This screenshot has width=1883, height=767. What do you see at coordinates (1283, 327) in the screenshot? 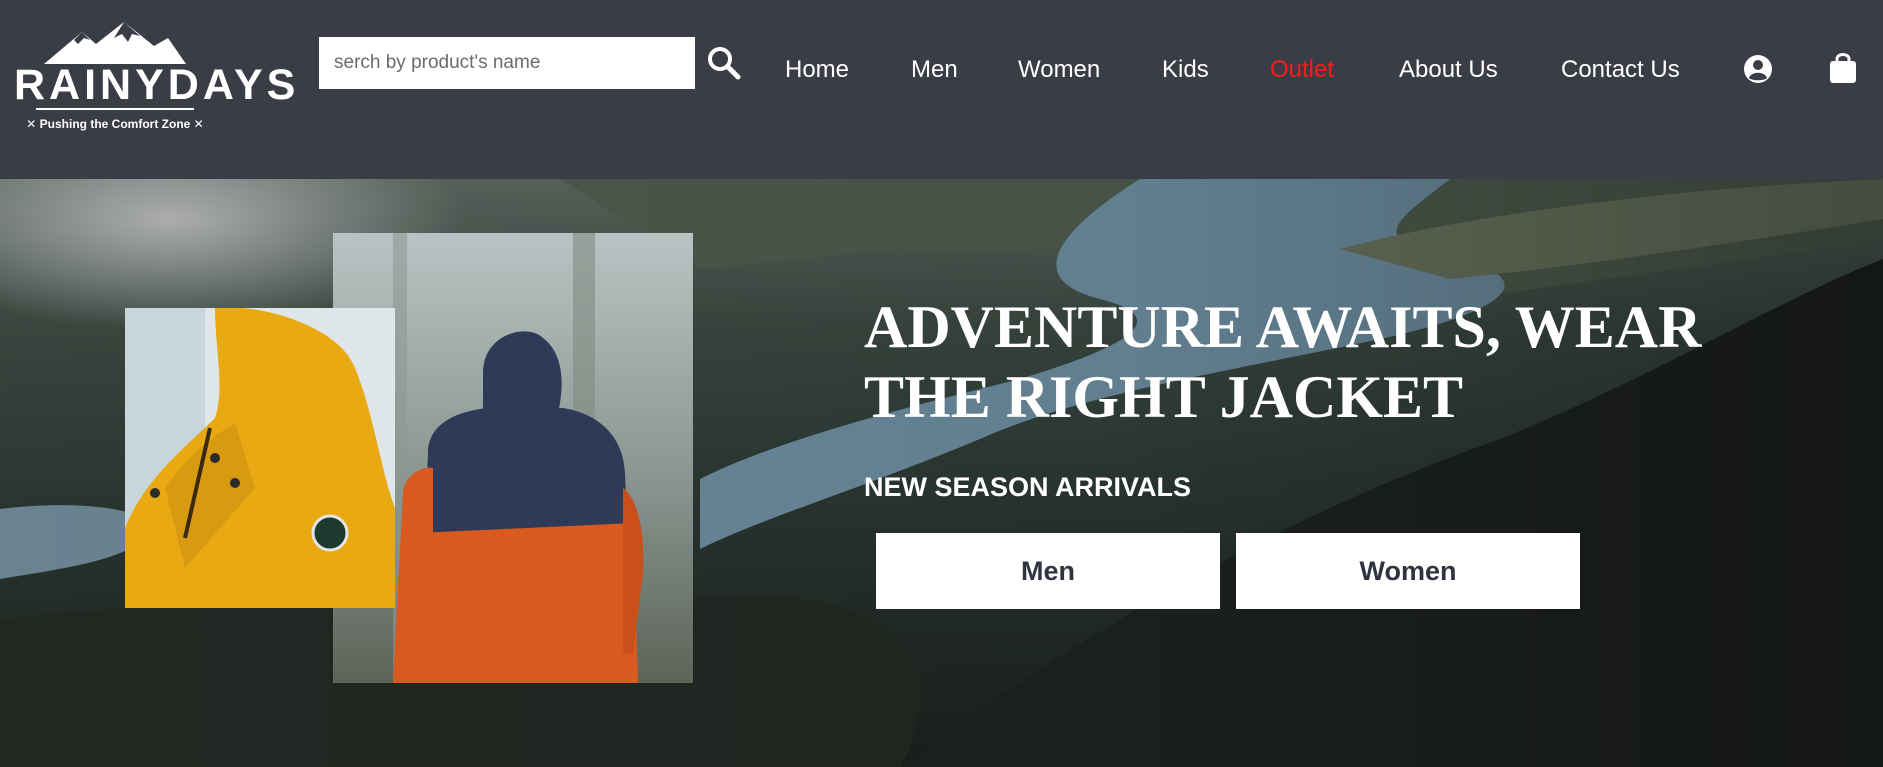
I see `hero-title-line-1: ADVENTURE AWAITS, WEAR` at bounding box center [1283, 327].